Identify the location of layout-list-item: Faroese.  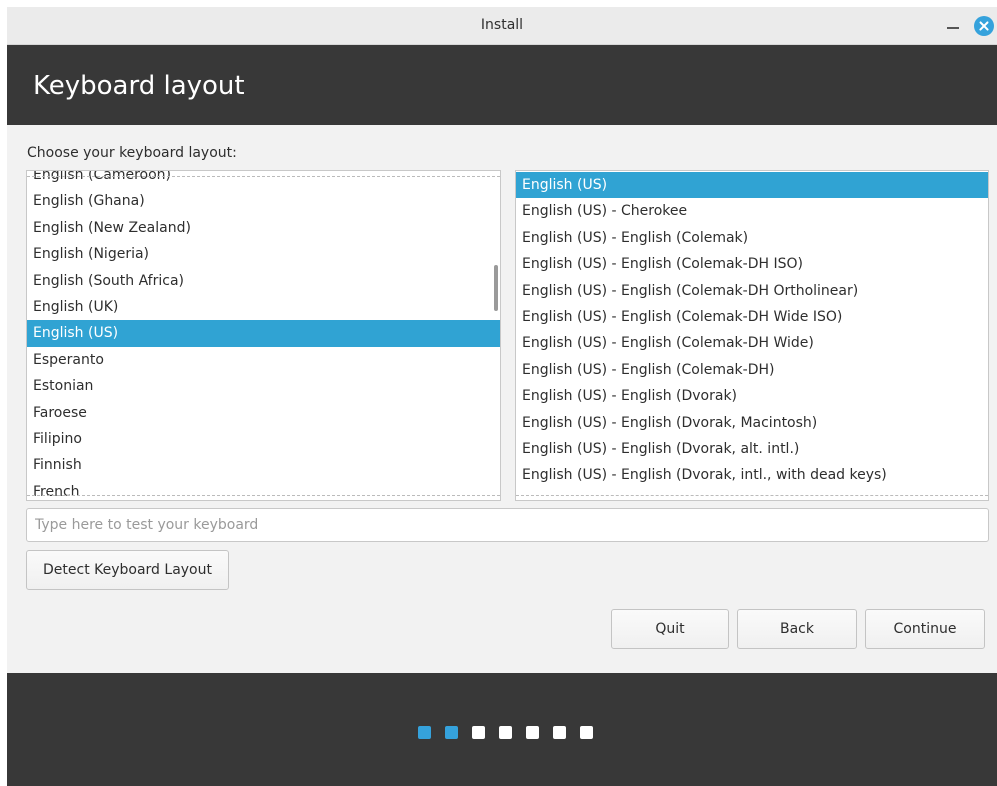
(263, 413).